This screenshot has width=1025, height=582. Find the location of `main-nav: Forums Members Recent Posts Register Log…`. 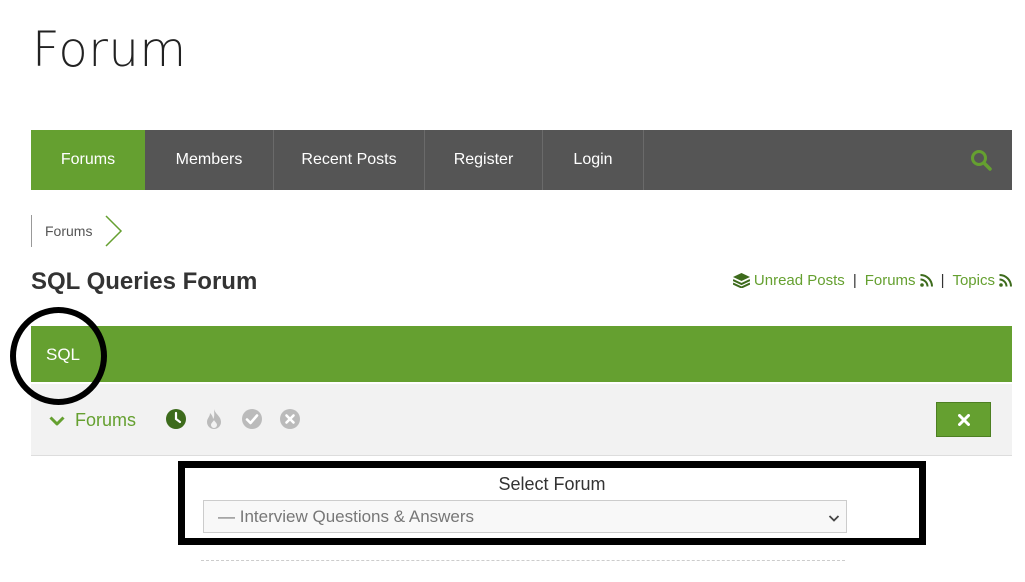

main-nav: Forums Members Recent Posts Register Log… is located at coordinates (521, 160).